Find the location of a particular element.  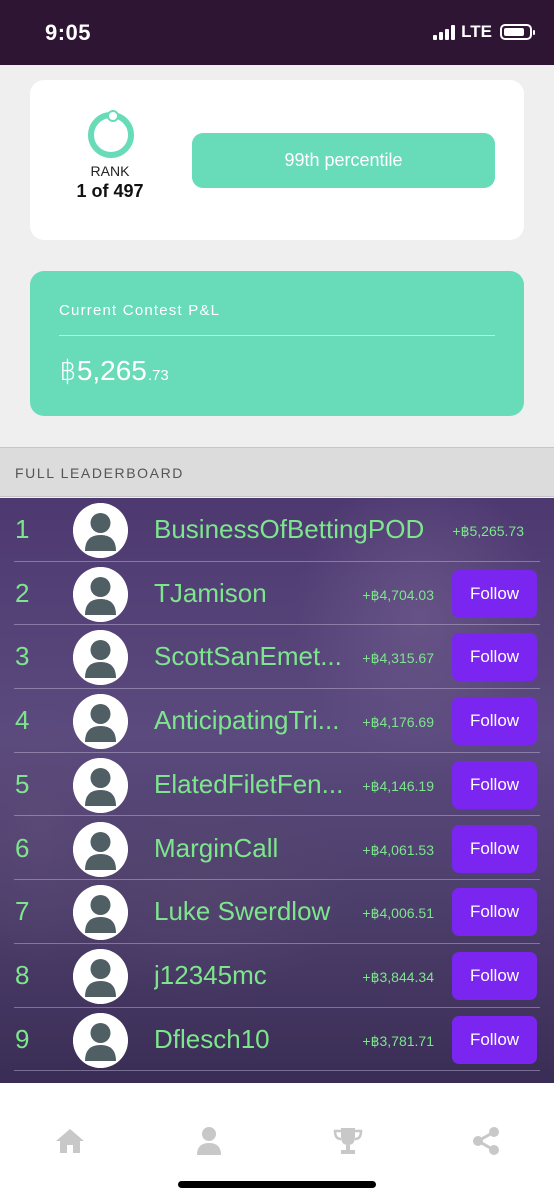

row-rank: 9 is located at coordinates (22, 1038).